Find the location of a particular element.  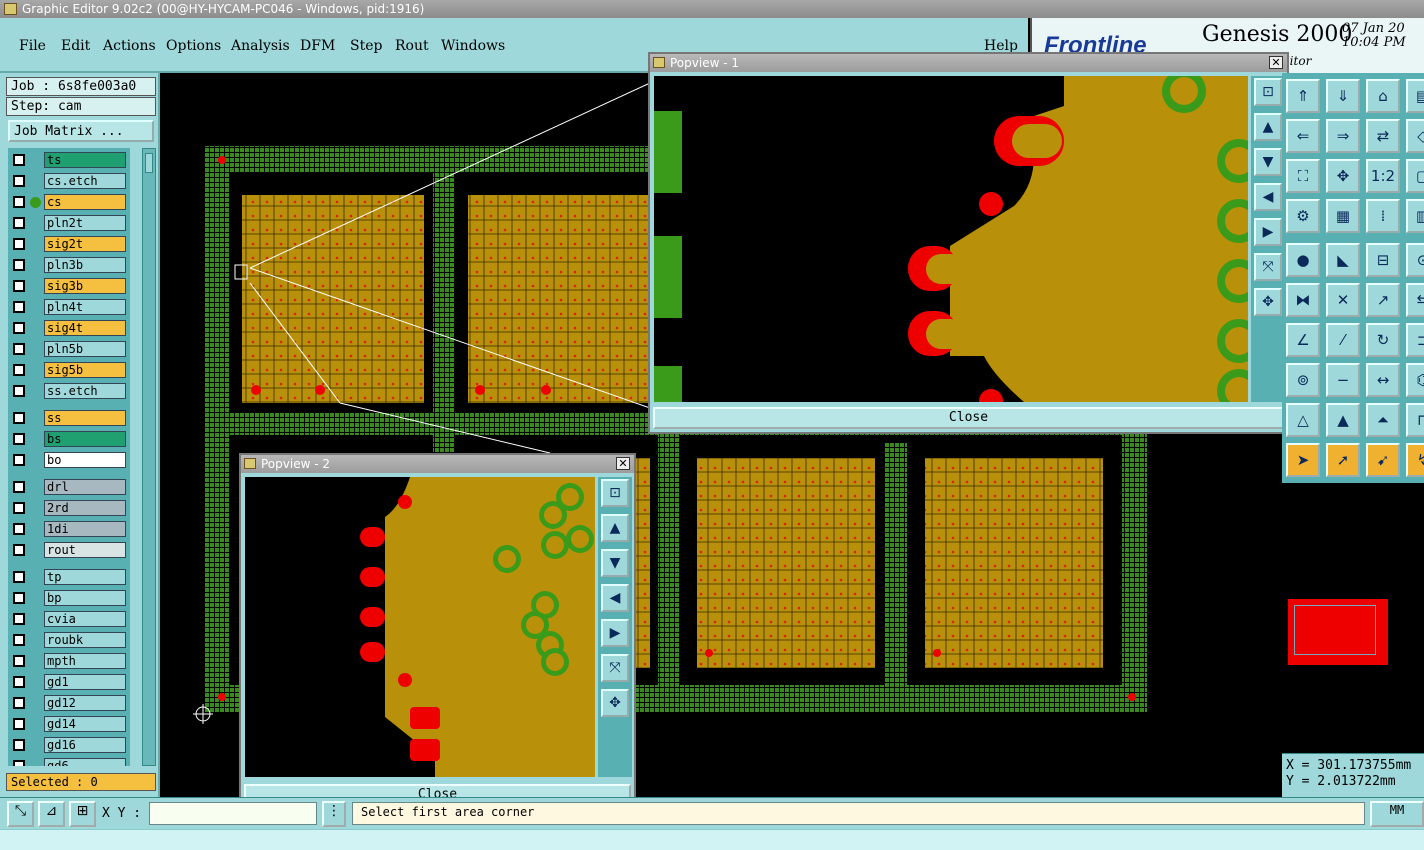

layer-row-tp: tp is located at coordinates (69, 577).